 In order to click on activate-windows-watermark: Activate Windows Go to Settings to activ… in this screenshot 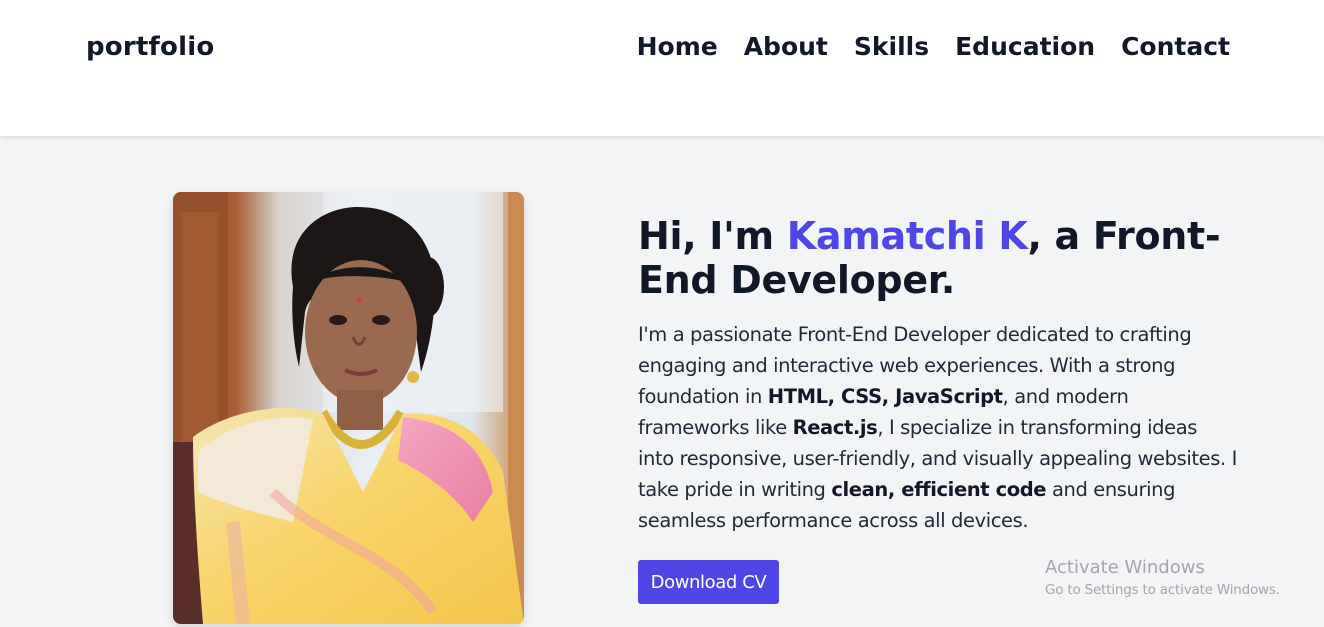, I will do `click(1162, 579)`.